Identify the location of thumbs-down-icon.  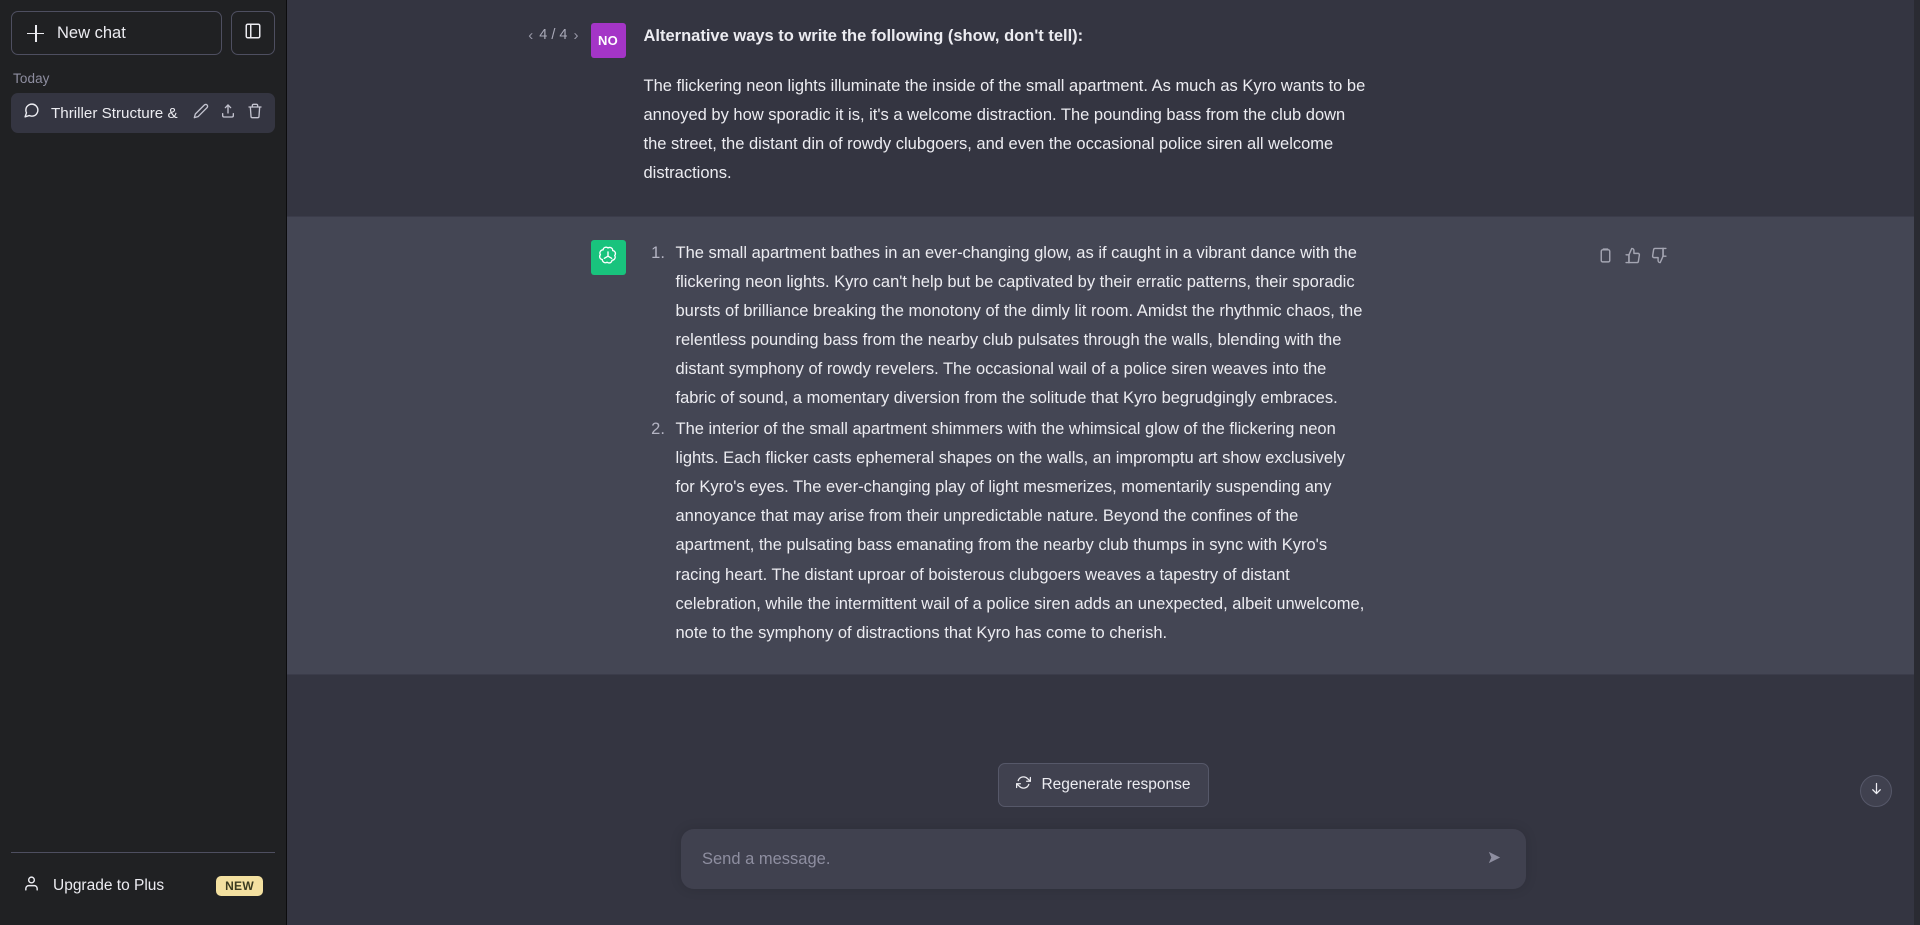
(1659, 258).